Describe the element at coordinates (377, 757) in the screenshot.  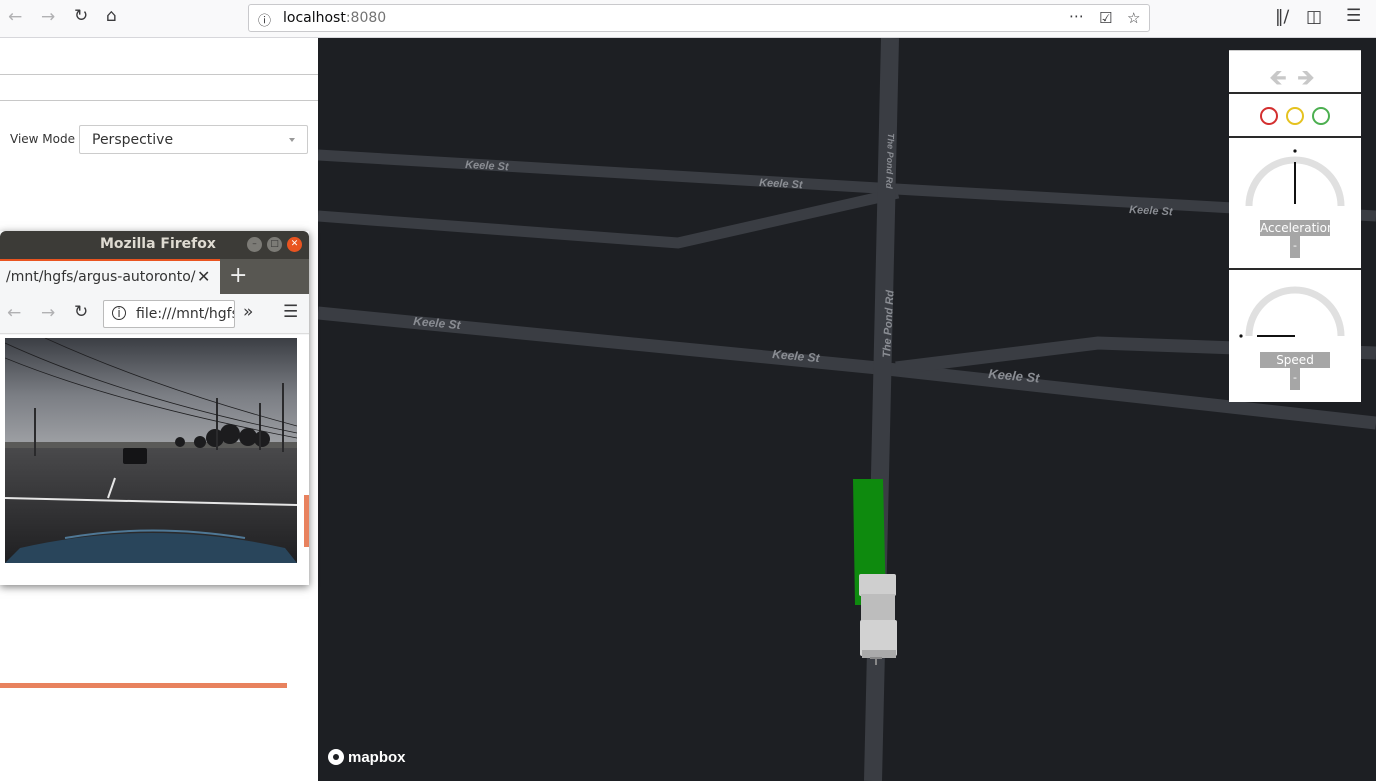
I see `mapbox-text: mapbox` at that location.